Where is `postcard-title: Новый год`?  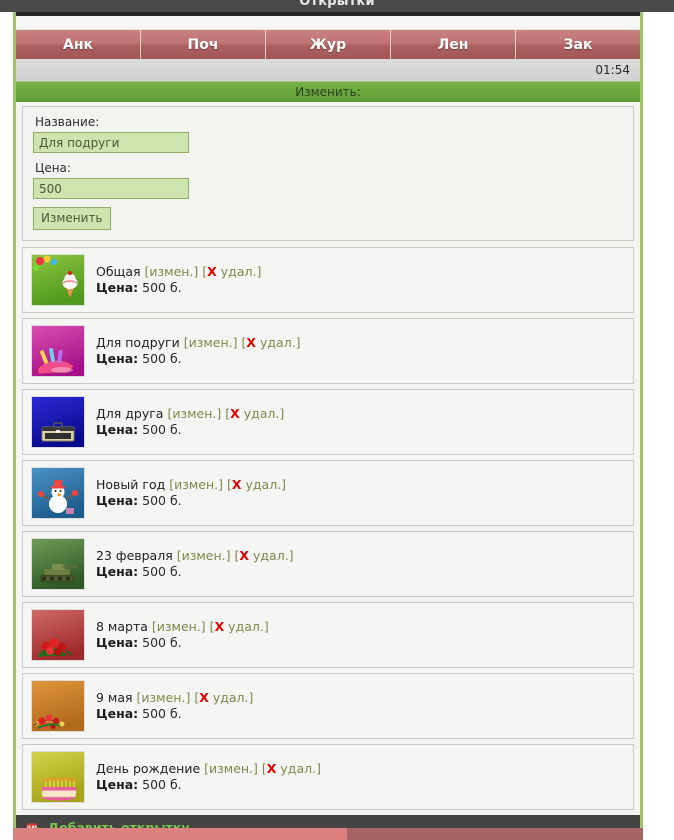
postcard-title: Новый год is located at coordinates (131, 484).